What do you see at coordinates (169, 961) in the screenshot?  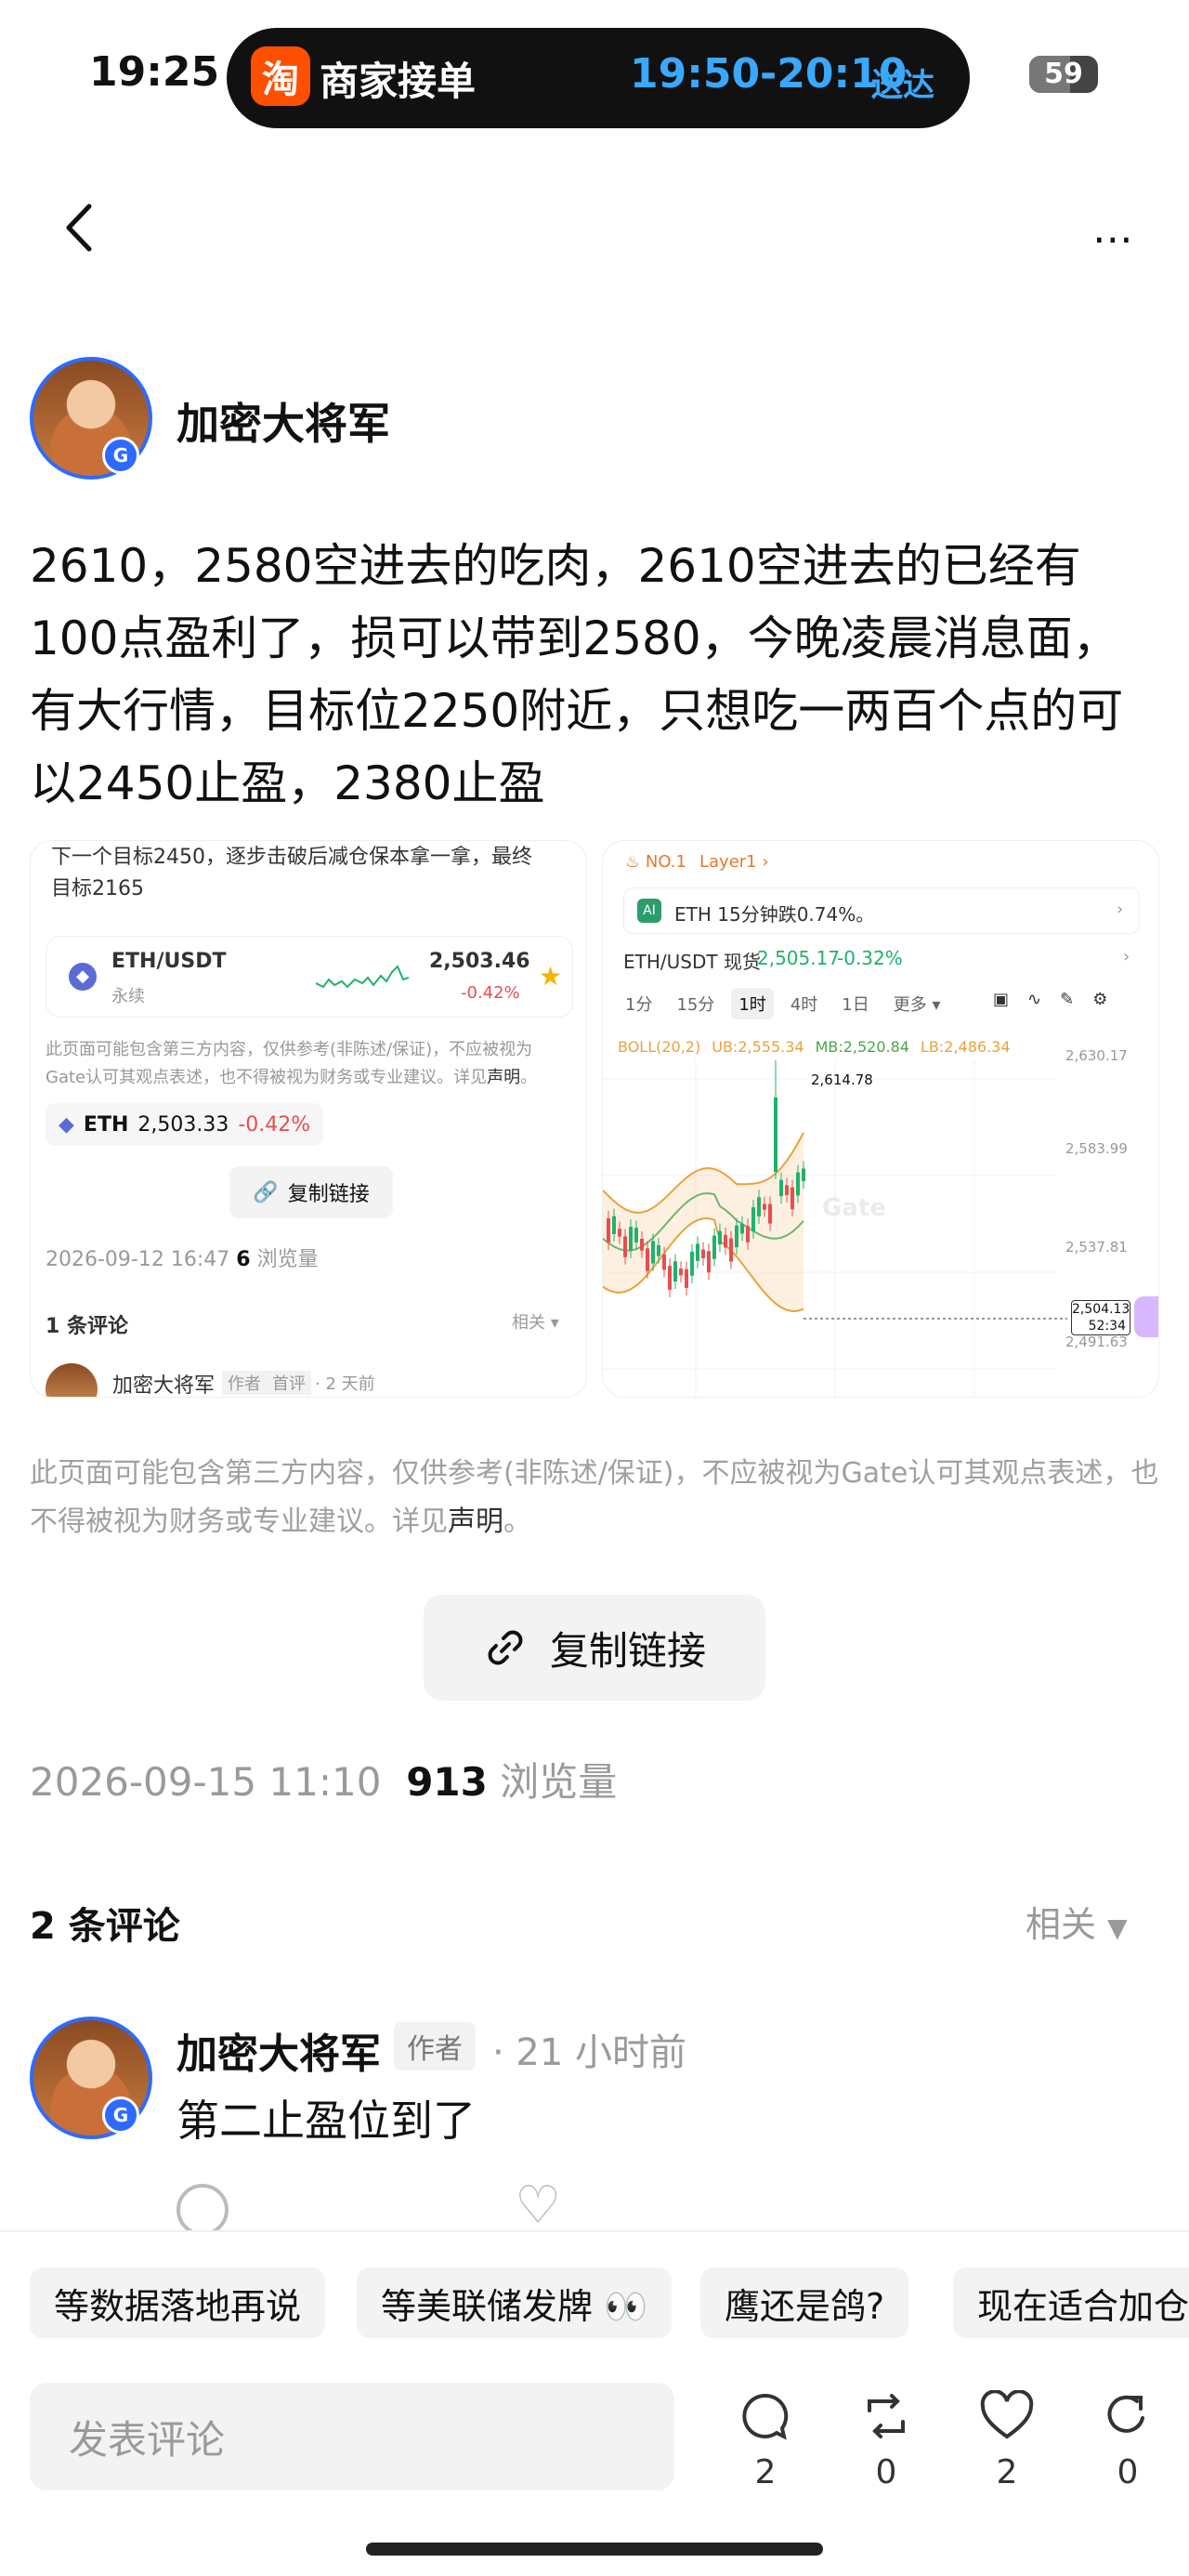 I see `ticker-pair: ETH/USDT` at bounding box center [169, 961].